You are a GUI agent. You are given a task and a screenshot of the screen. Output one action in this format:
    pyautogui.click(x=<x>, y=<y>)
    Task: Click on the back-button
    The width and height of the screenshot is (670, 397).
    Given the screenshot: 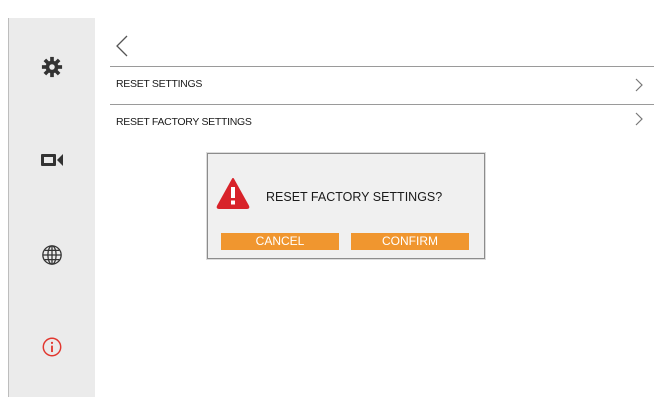 What is the action you would take?
    pyautogui.click(x=124, y=47)
    